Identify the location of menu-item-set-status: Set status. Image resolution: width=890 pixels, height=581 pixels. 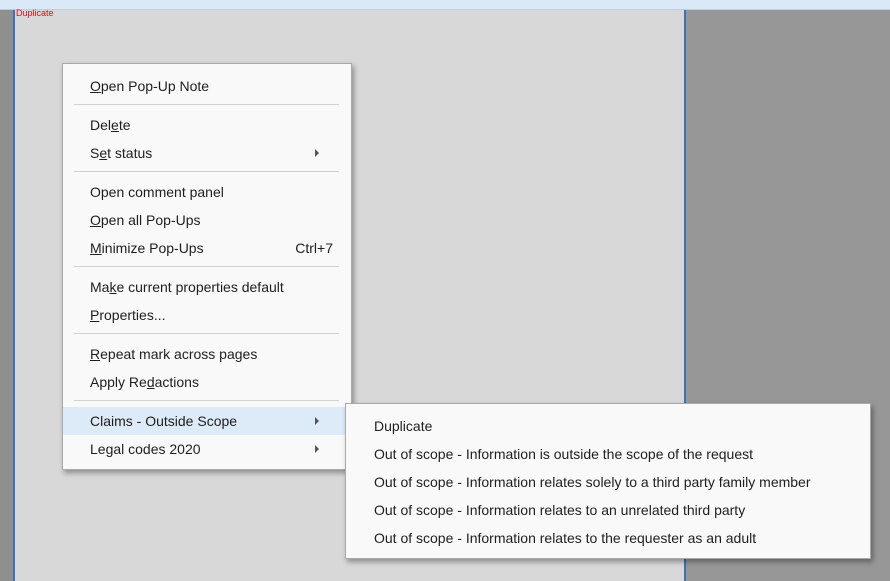
(207, 153).